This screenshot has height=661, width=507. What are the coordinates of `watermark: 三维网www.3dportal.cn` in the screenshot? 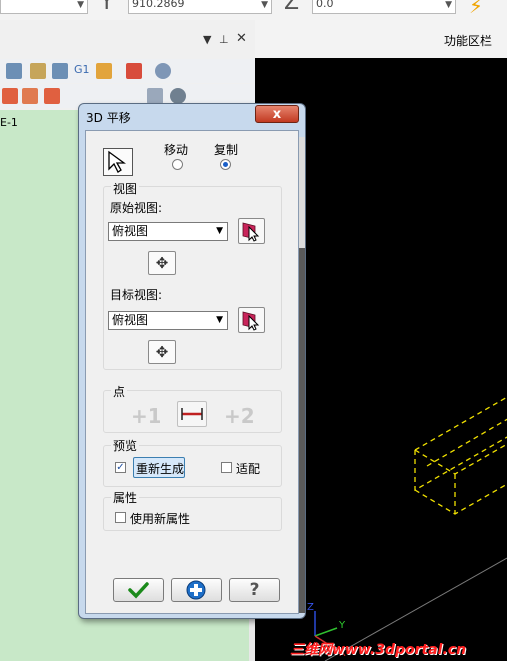 It's located at (378, 650).